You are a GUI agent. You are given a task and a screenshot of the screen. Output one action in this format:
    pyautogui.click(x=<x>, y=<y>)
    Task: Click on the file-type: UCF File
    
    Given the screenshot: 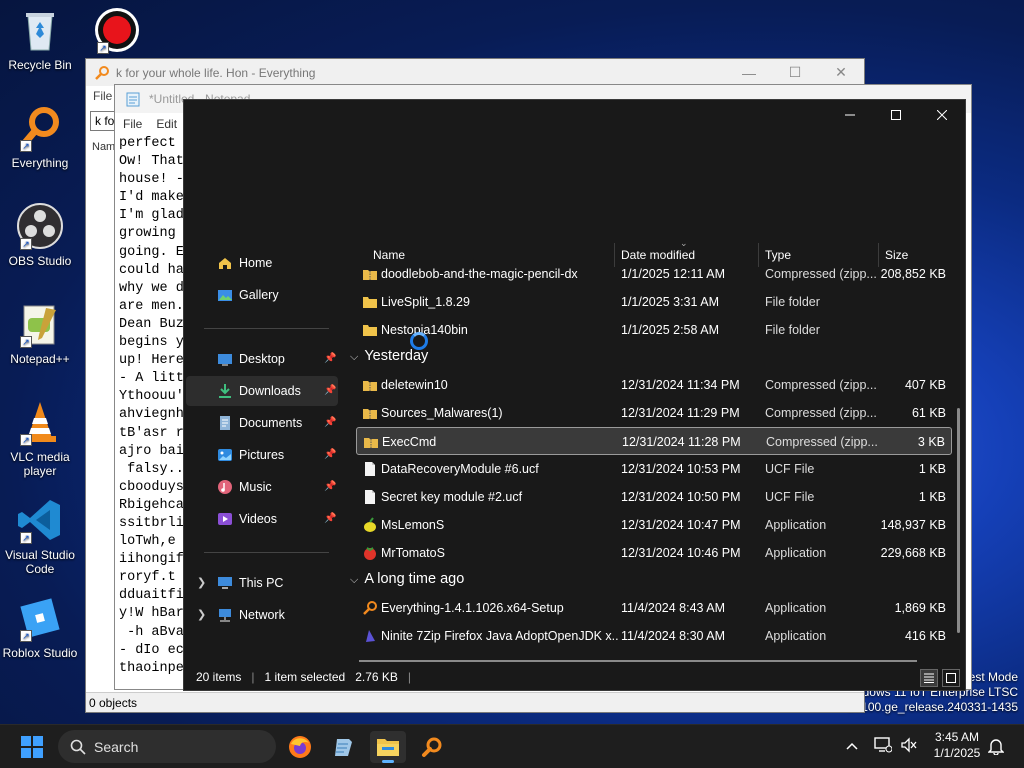 What is the action you would take?
    pyautogui.click(x=790, y=469)
    